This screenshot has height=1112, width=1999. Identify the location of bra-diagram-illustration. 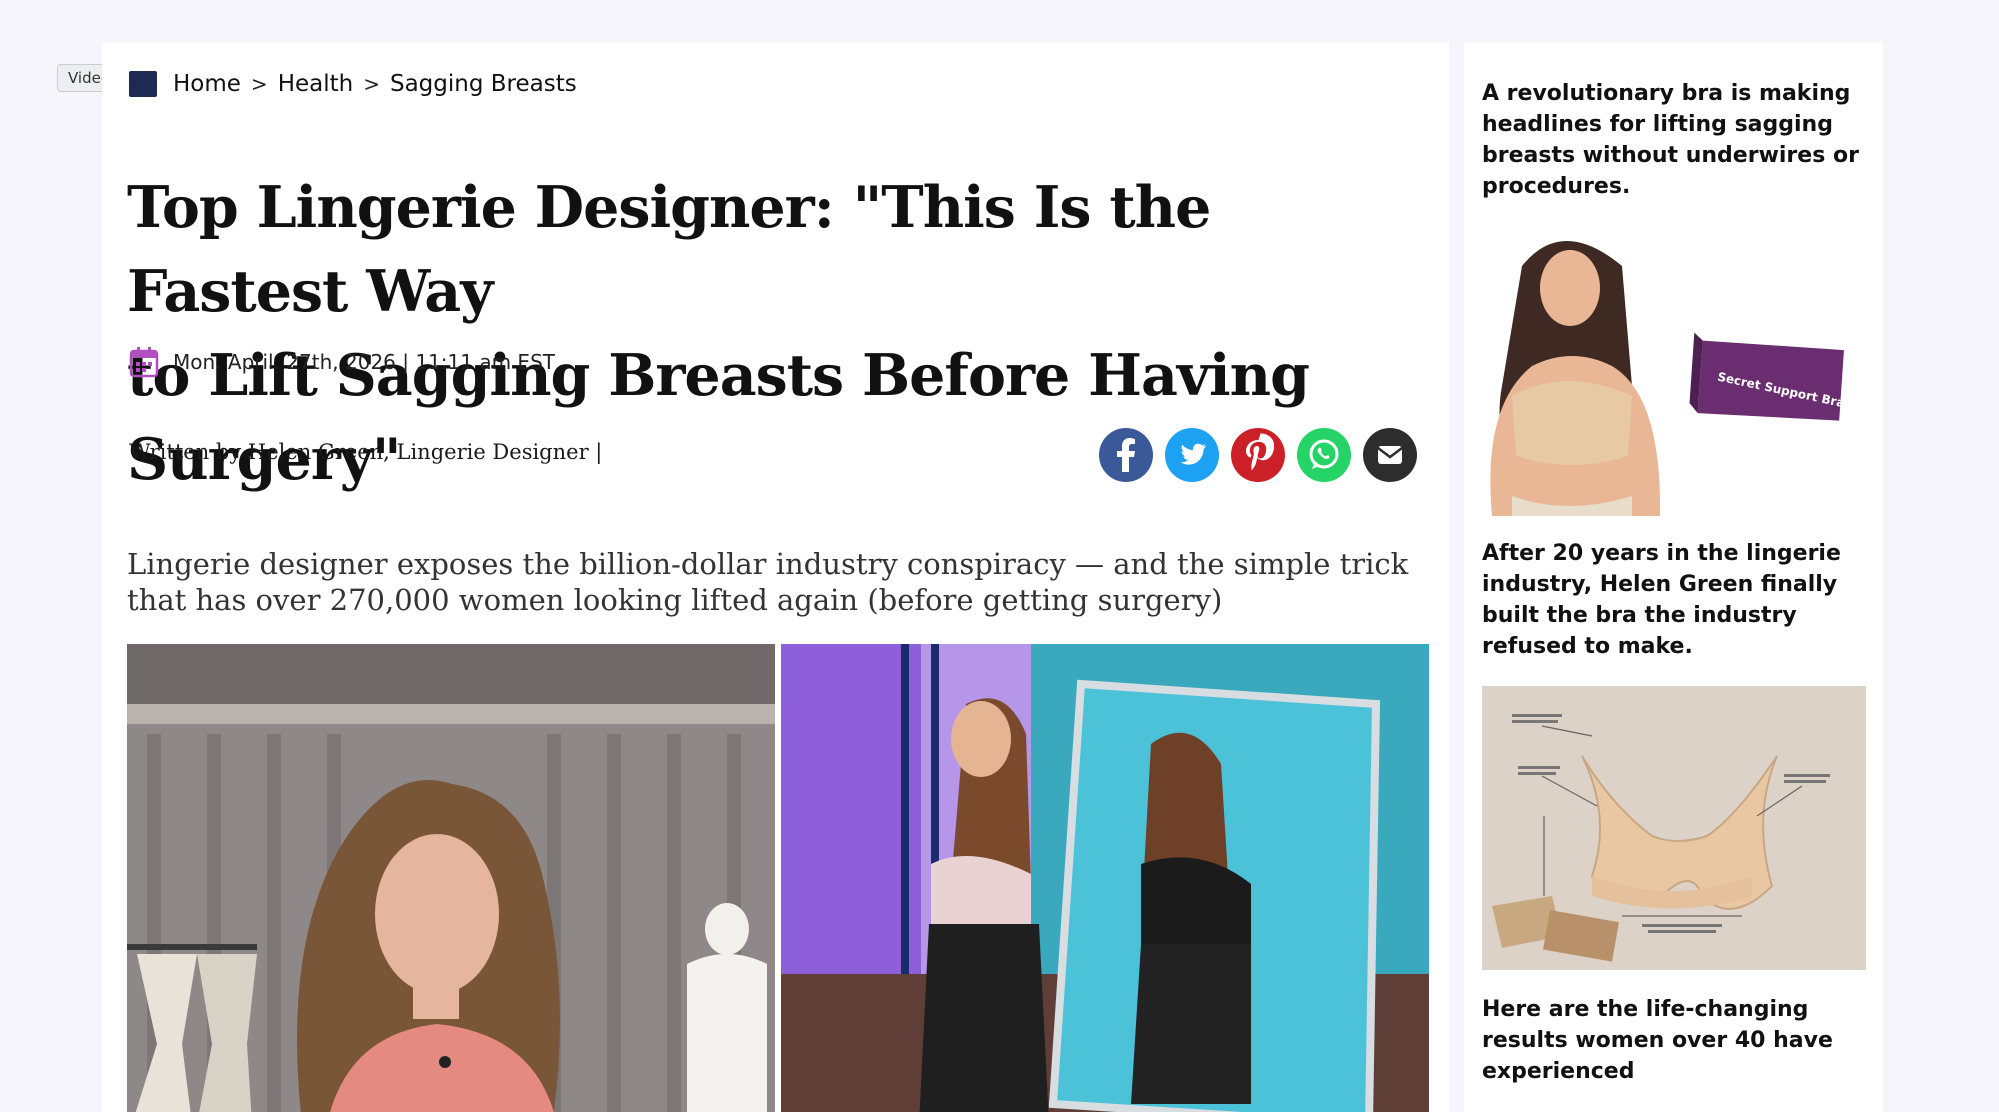
(1674, 828).